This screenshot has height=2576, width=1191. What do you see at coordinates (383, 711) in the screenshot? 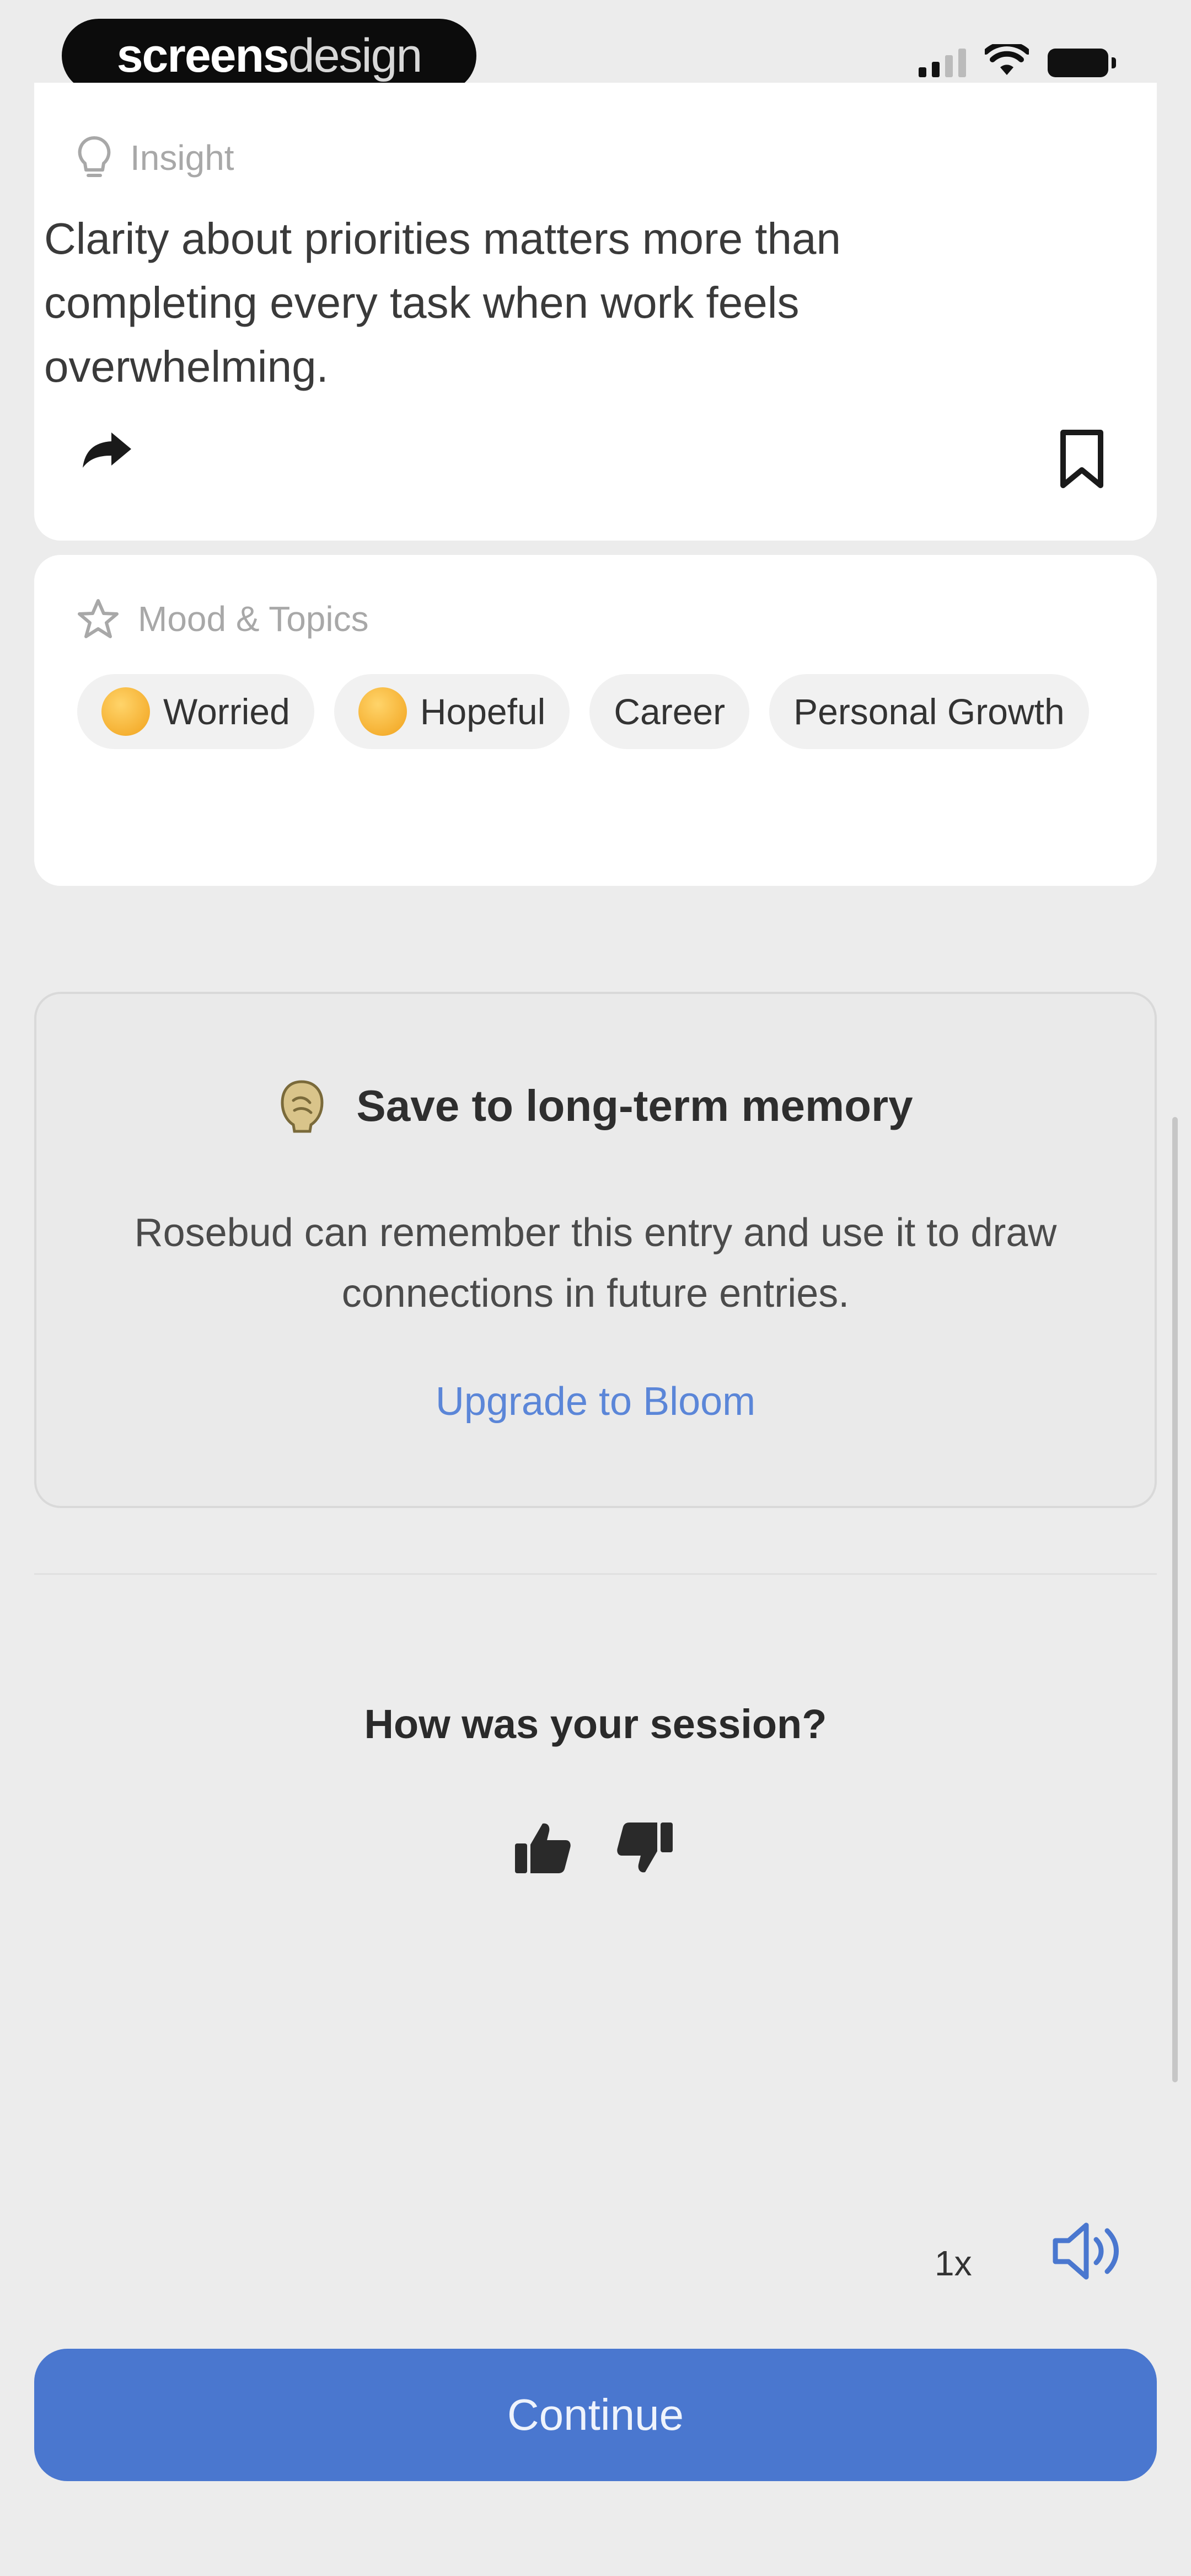
I see `hopeful-emoji-icon` at bounding box center [383, 711].